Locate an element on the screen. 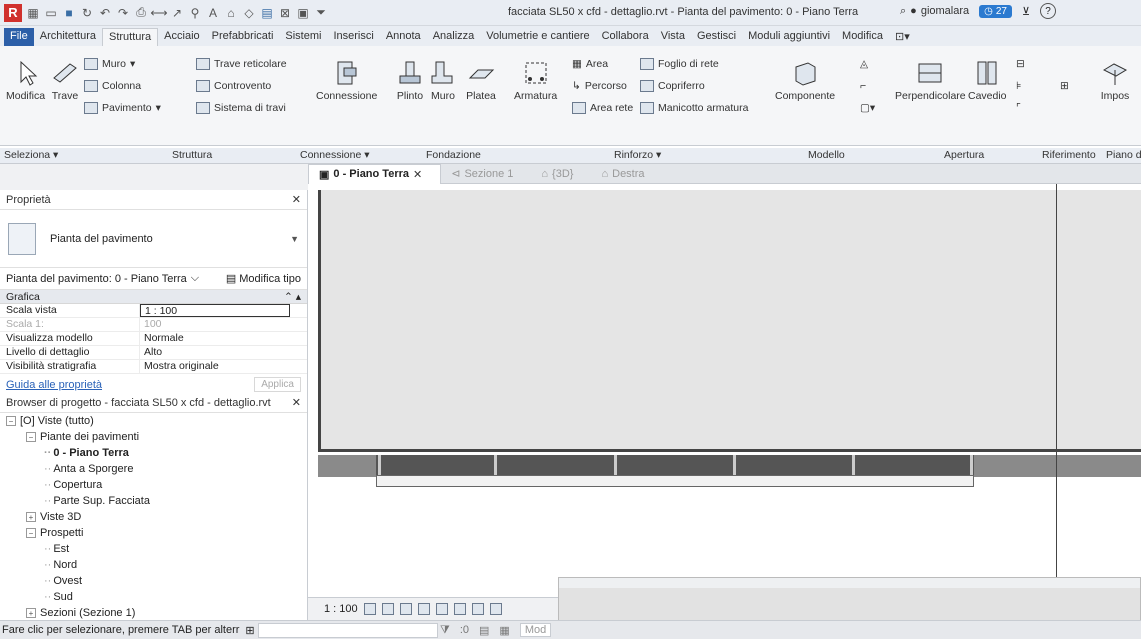 The image size is (1141, 639). tab-3d: ⌂ {3D} is located at coordinates (561, 174).